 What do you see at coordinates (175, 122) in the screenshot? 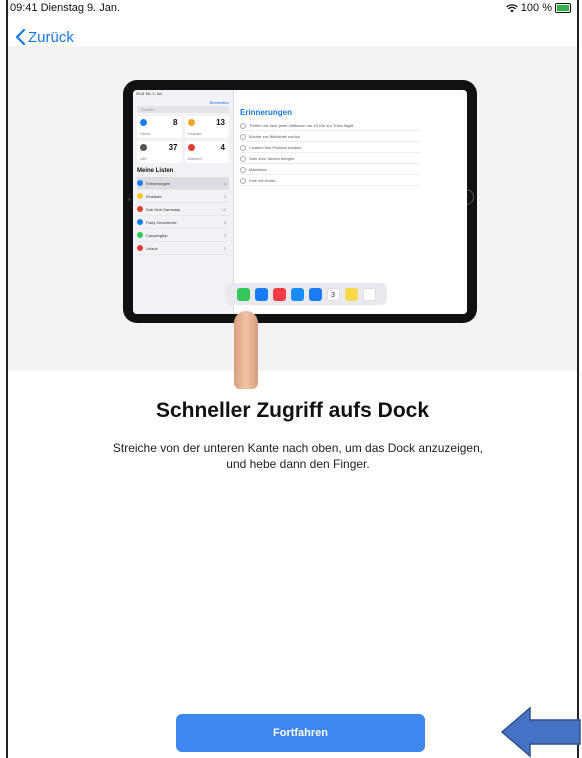
I see `tile-count: 8` at bounding box center [175, 122].